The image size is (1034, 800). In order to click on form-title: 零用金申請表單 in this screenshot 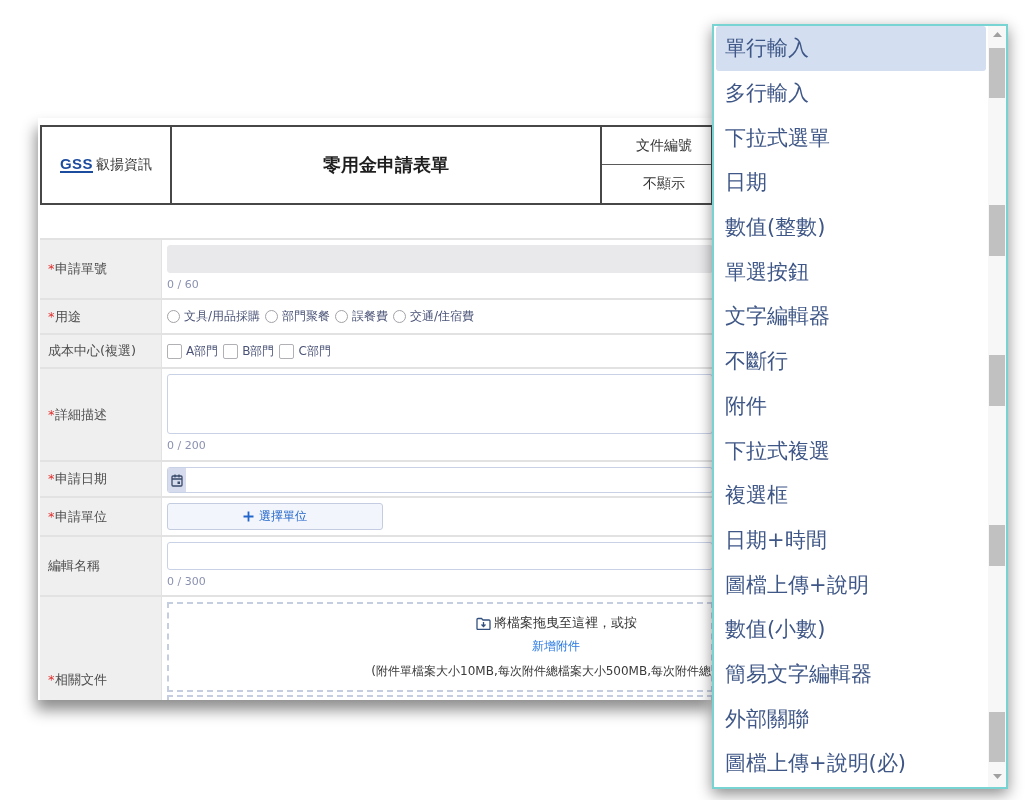, I will do `click(386, 165)`.